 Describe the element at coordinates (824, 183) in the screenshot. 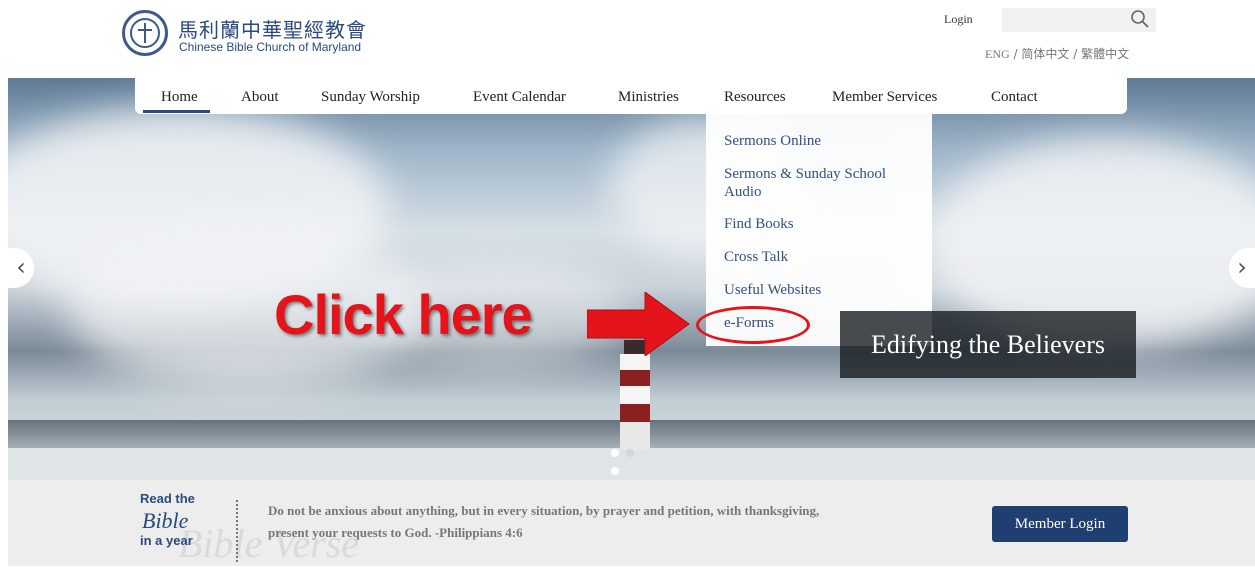

I see `menu-item-sermons-audio: Sermons & Sunday School Audio` at that location.